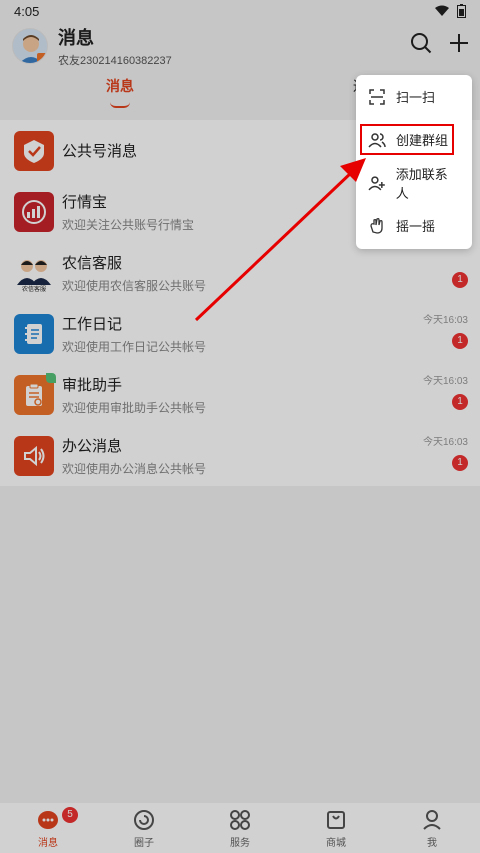  I want to click on message-subtitle: 欢迎使用办公消息公共帐号, so click(134, 468).